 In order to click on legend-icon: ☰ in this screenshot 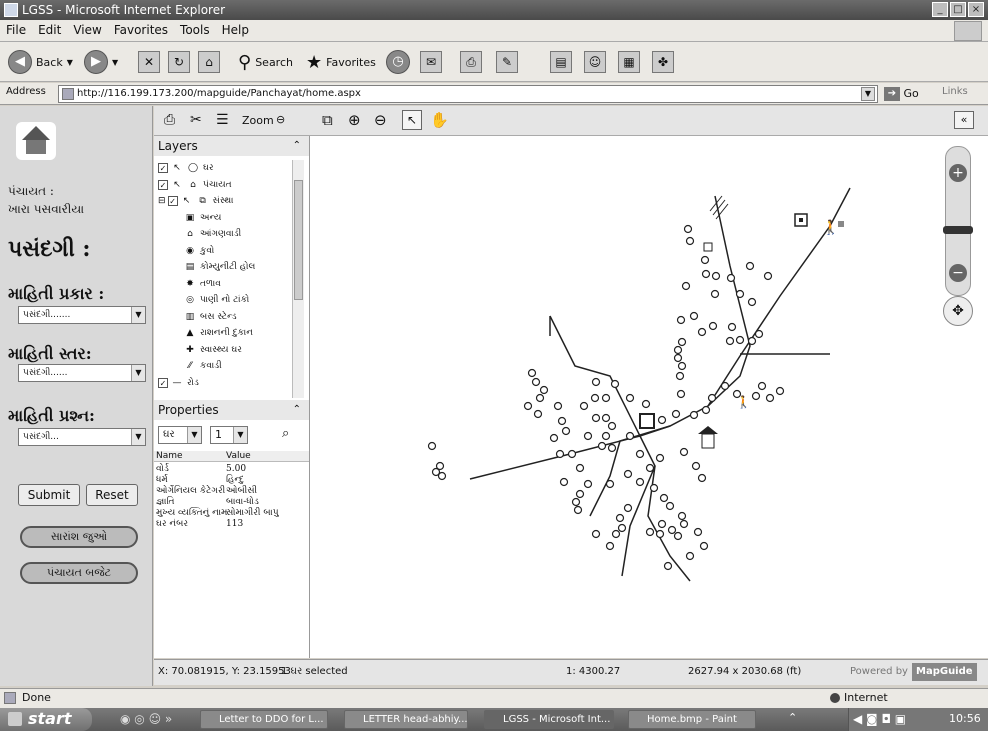, I will do `click(222, 120)`.